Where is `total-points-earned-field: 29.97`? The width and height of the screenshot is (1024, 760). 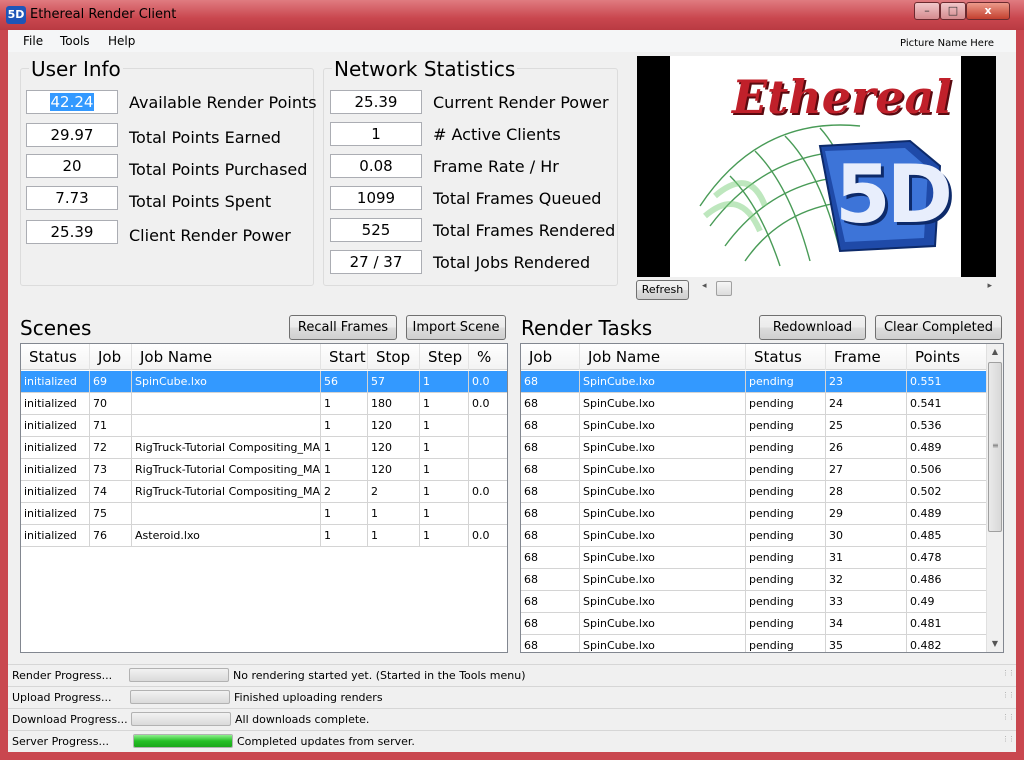 total-points-earned-field: 29.97 is located at coordinates (72, 135).